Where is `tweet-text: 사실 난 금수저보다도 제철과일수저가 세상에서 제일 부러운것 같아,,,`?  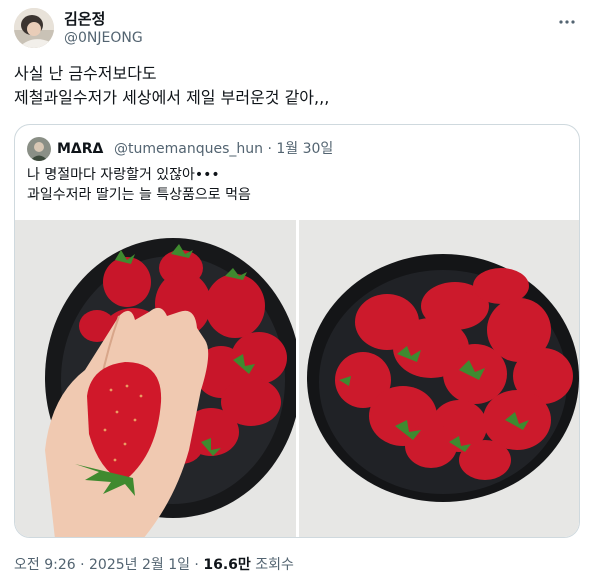 tweet-text: 사실 난 금수저보다도 제철과일수저가 세상에서 제일 부러운것 같아,,, is located at coordinates (294, 86).